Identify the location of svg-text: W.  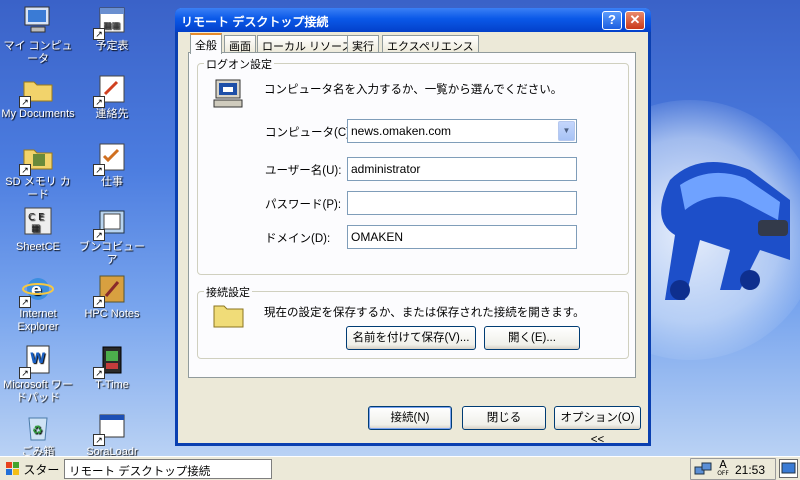
(37, 359).